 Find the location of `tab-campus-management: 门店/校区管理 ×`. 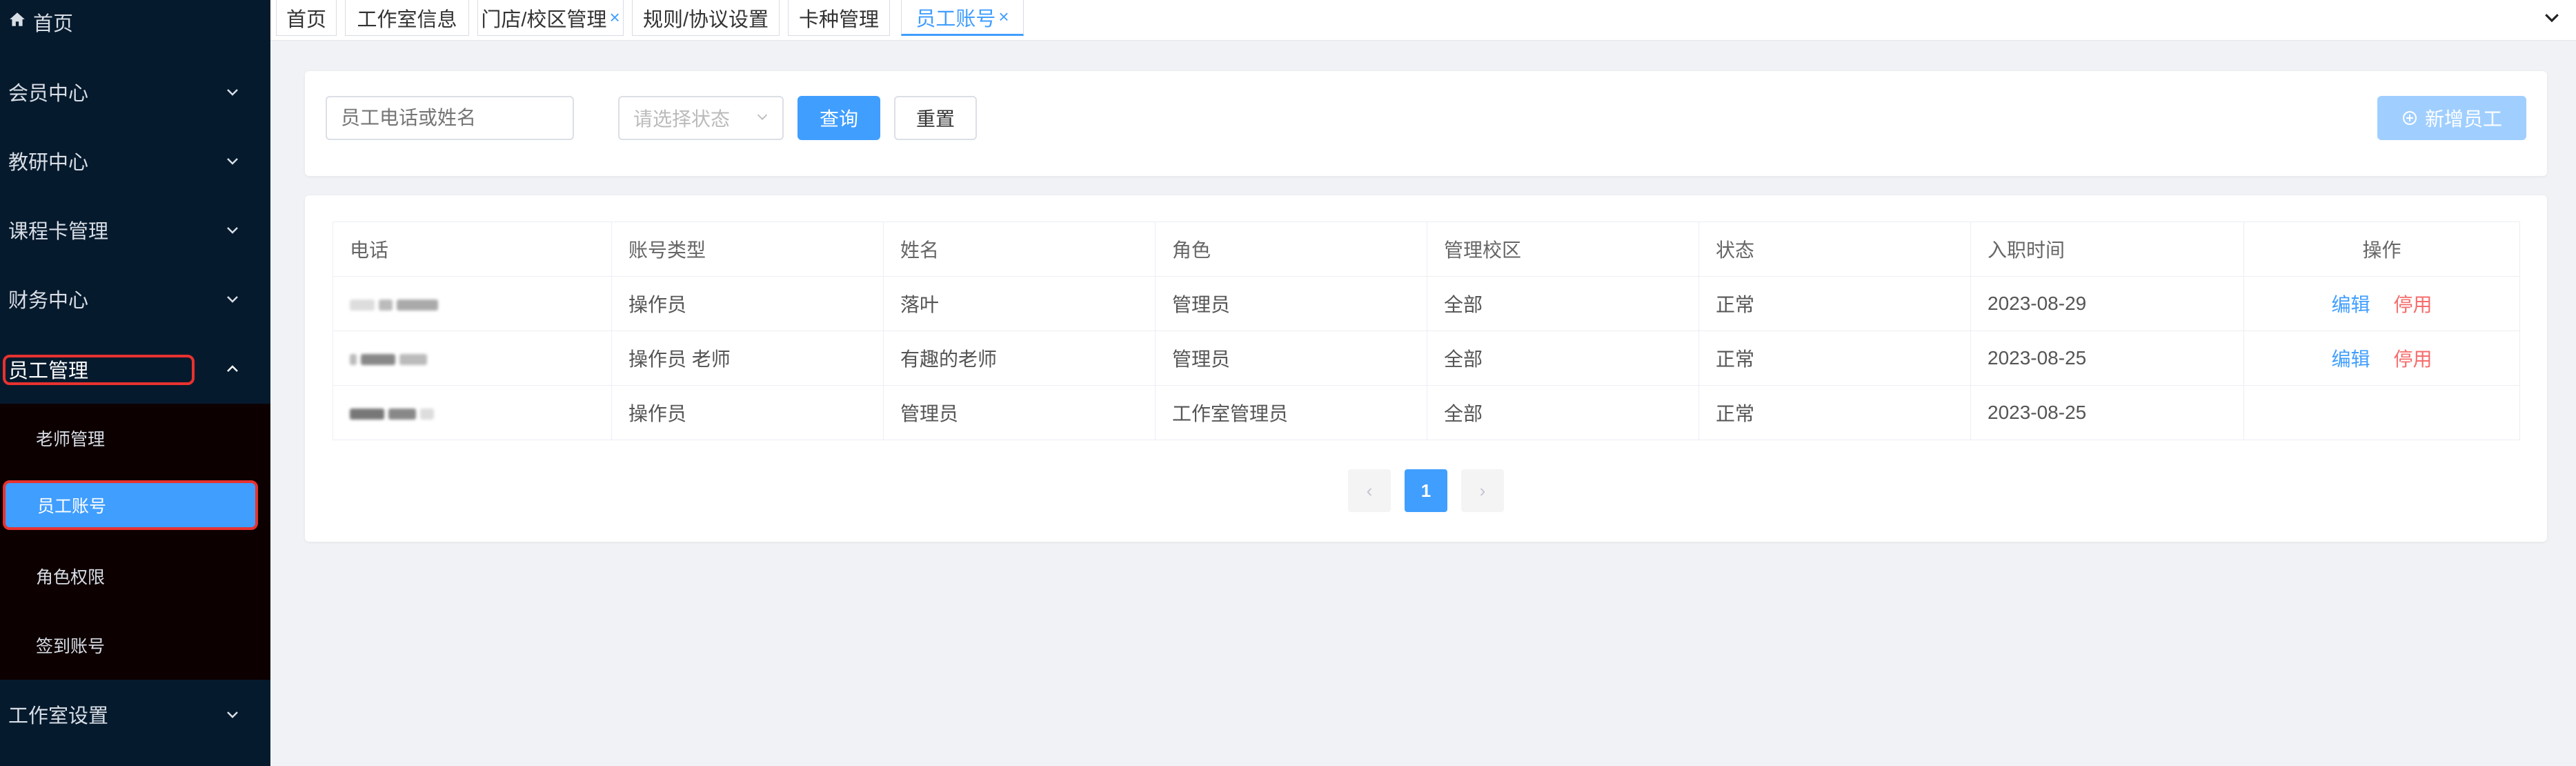

tab-campus-management: 门店/校区管理 × is located at coordinates (550, 18).